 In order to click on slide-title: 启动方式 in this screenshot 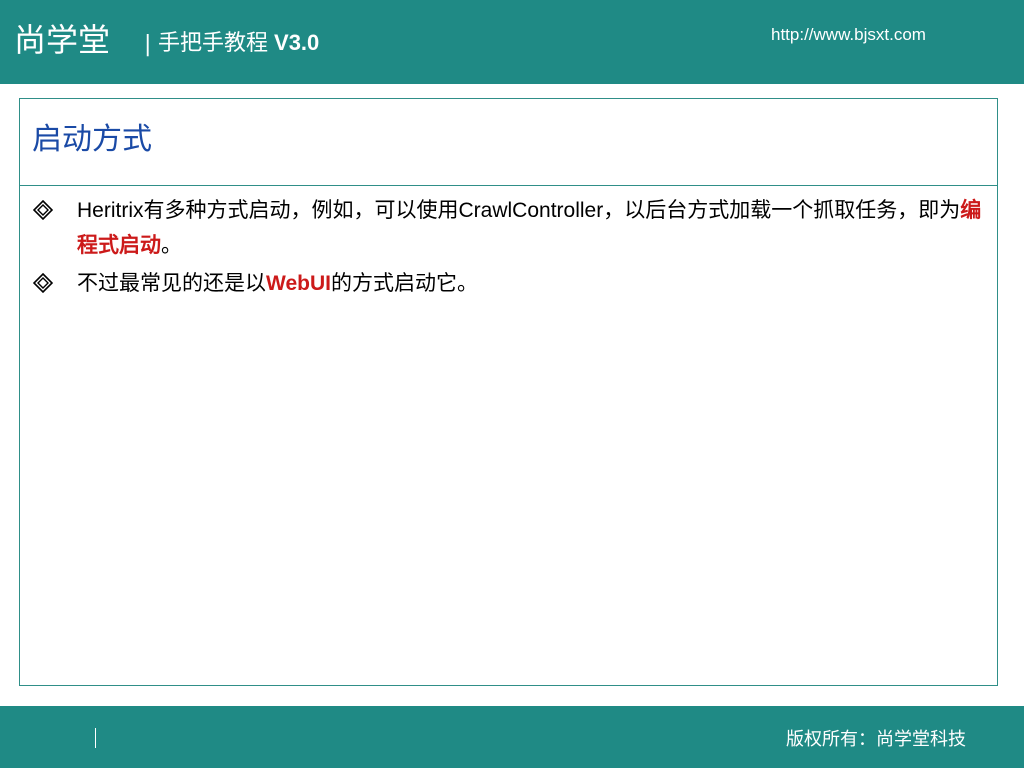, I will do `click(92, 139)`.